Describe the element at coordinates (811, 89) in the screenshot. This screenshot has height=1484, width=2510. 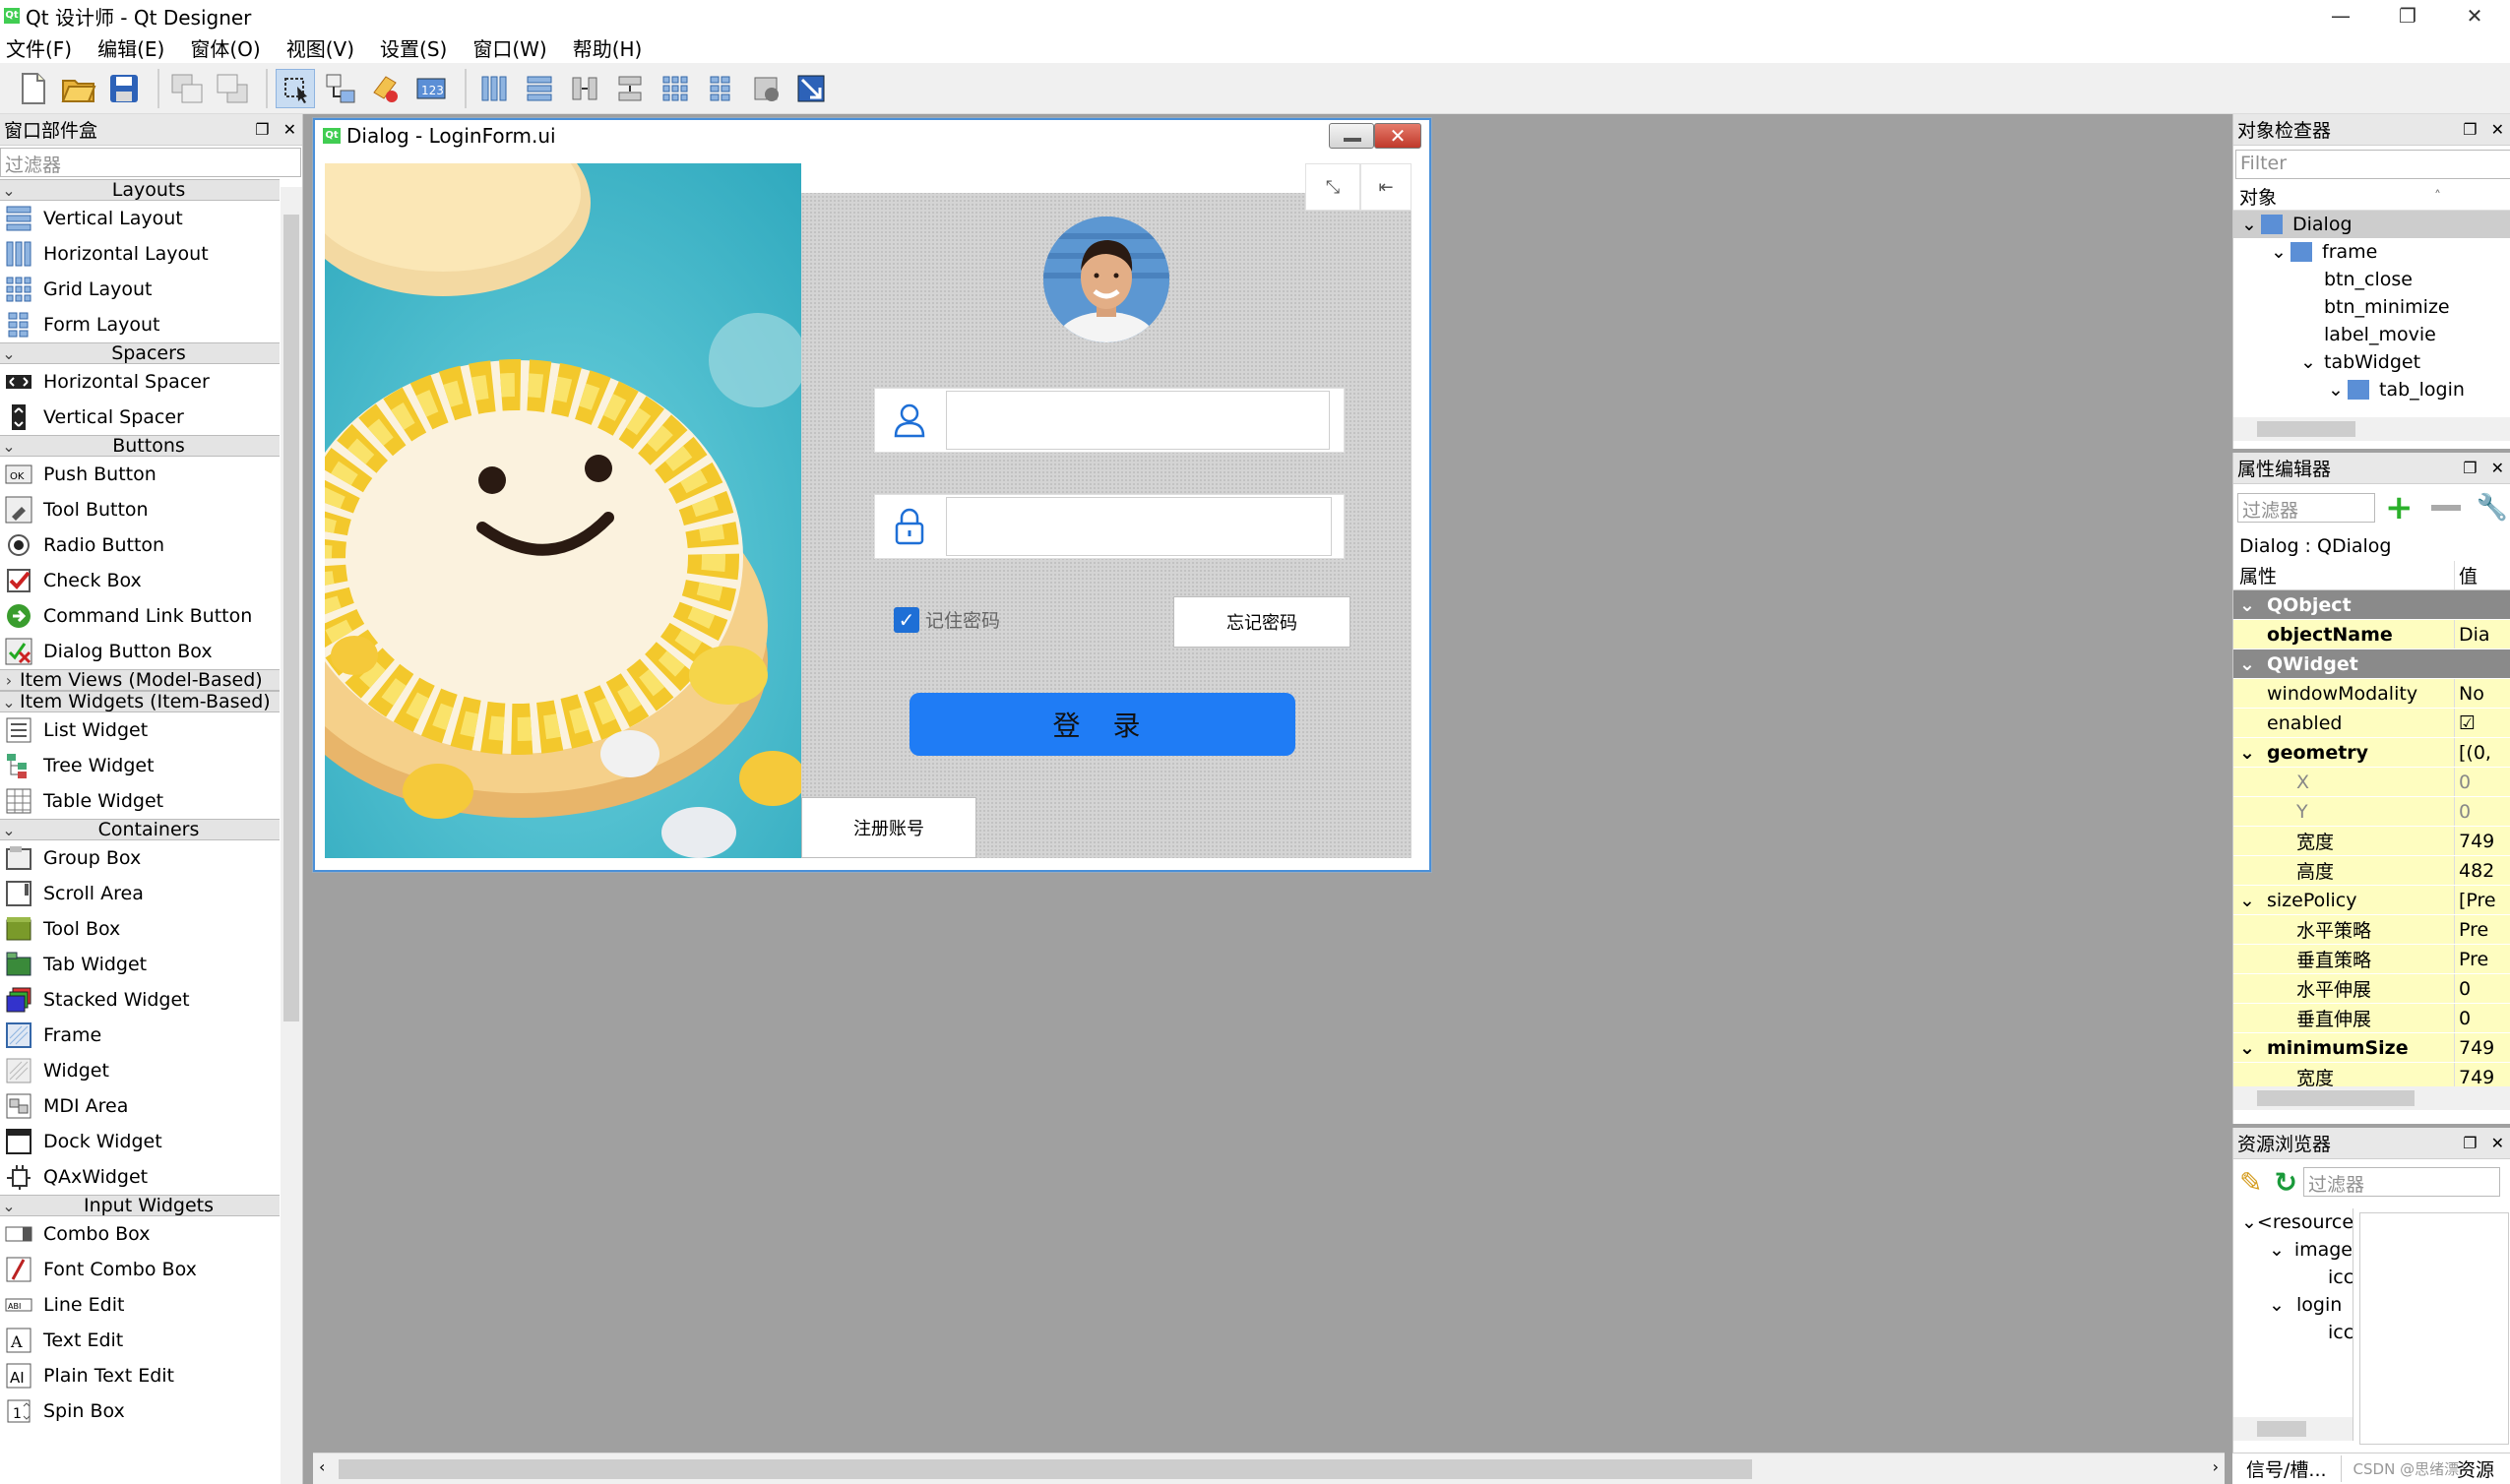
I see `adjust-size-icon` at that location.